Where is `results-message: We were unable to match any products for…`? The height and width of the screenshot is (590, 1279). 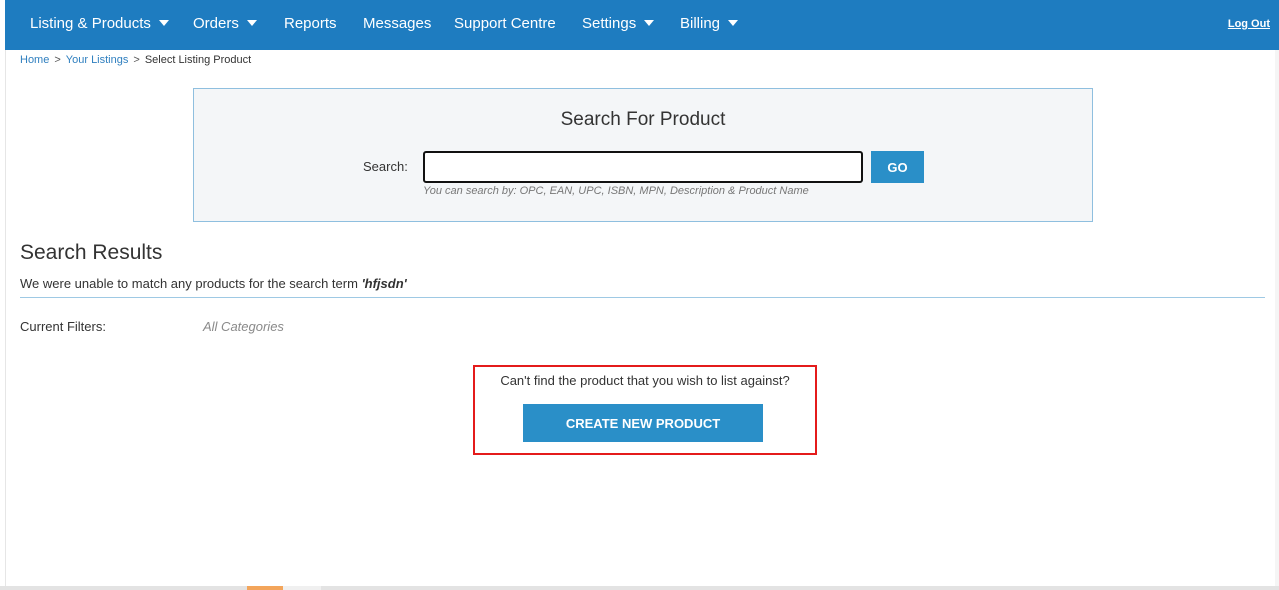 results-message: We were unable to match any products for… is located at coordinates (213, 283).